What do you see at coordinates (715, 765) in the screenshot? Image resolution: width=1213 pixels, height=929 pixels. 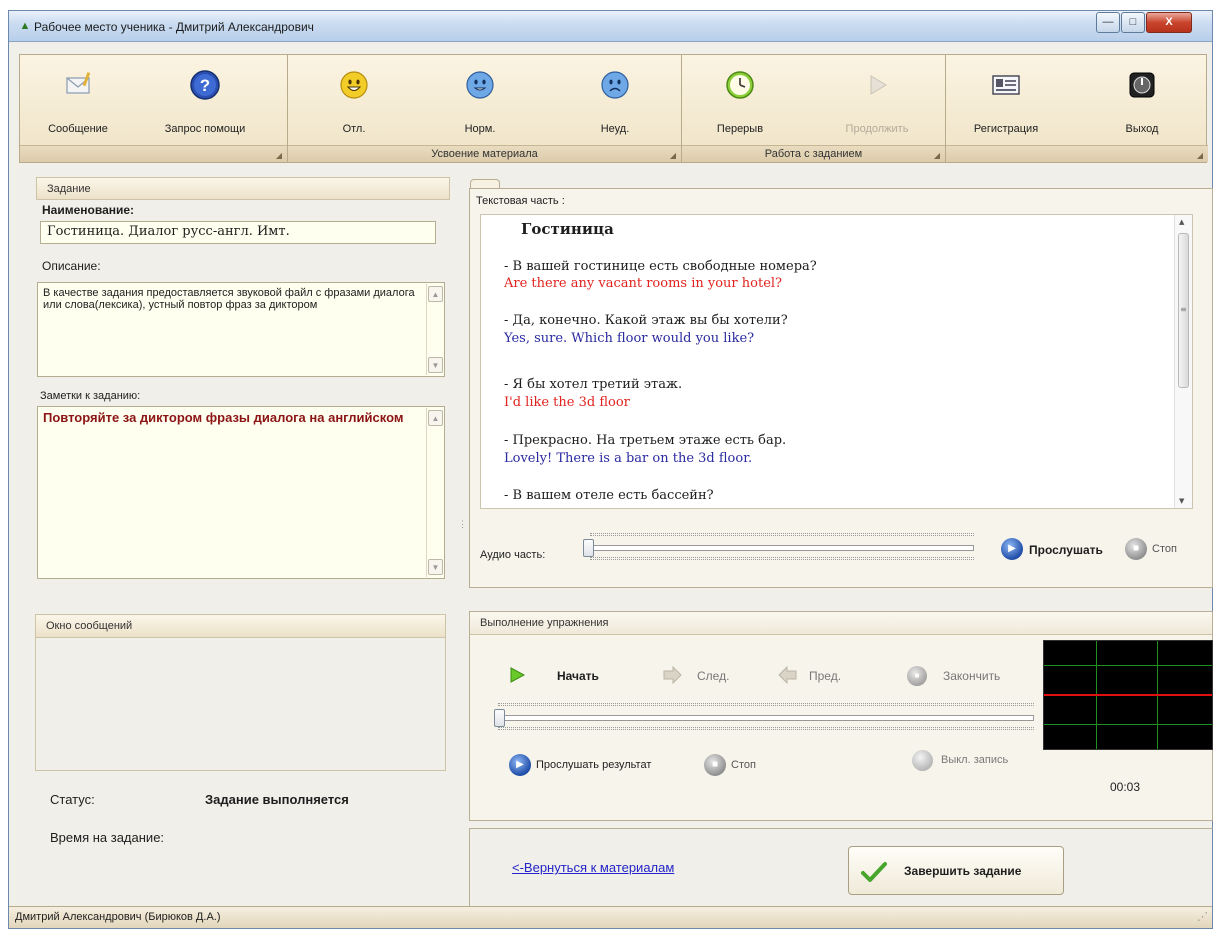 I see `result-stop-icon: ■` at bounding box center [715, 765].